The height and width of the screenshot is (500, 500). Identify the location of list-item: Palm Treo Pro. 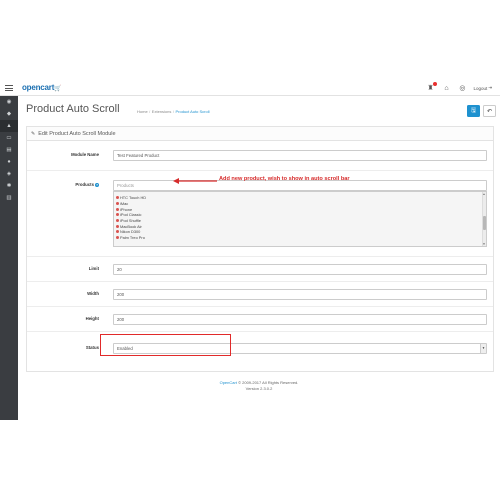
(300, 238).